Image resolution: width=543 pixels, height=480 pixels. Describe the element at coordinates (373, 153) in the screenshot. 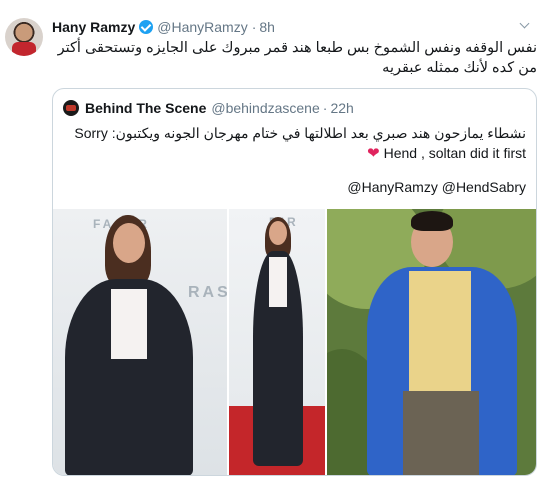

I see `heart-icon: ❤` at that location.